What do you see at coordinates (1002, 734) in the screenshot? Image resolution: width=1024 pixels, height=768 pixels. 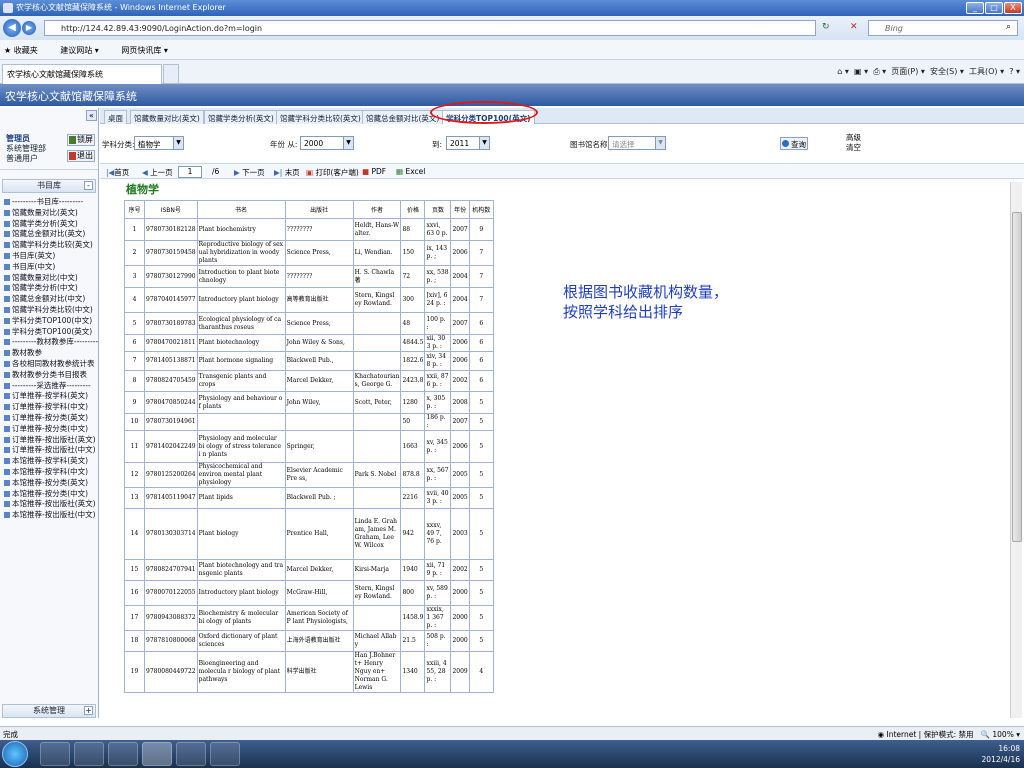 I see `zoom-level: 100%` at bounding box center [1002, 734].